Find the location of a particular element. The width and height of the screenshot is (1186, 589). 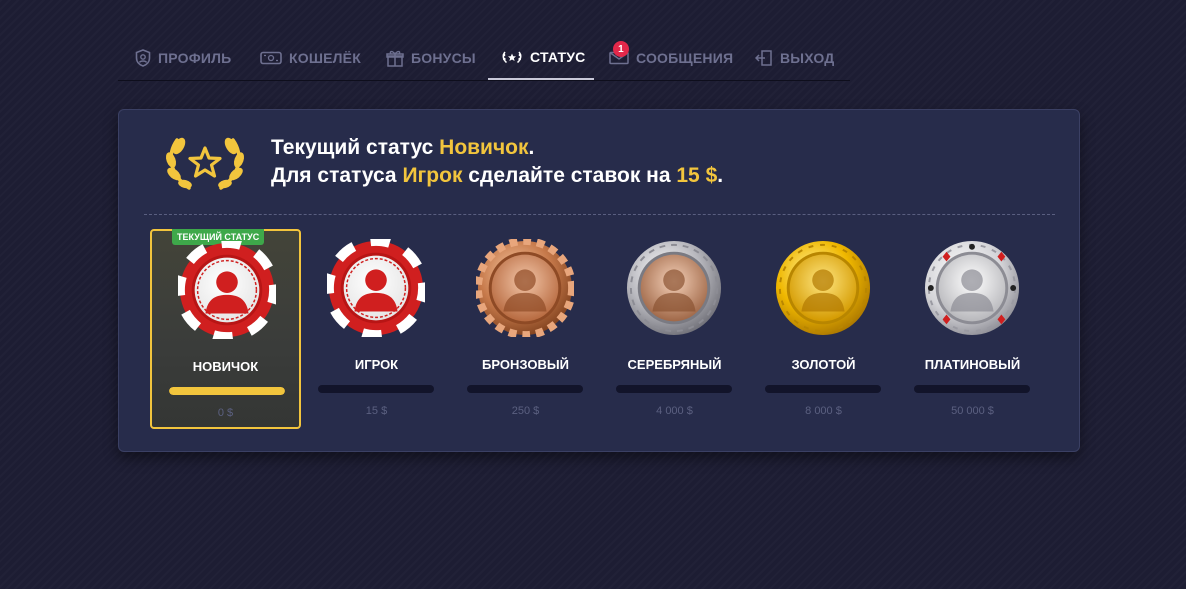

required-amount: 15 $ is located at coordinates (697, 175).